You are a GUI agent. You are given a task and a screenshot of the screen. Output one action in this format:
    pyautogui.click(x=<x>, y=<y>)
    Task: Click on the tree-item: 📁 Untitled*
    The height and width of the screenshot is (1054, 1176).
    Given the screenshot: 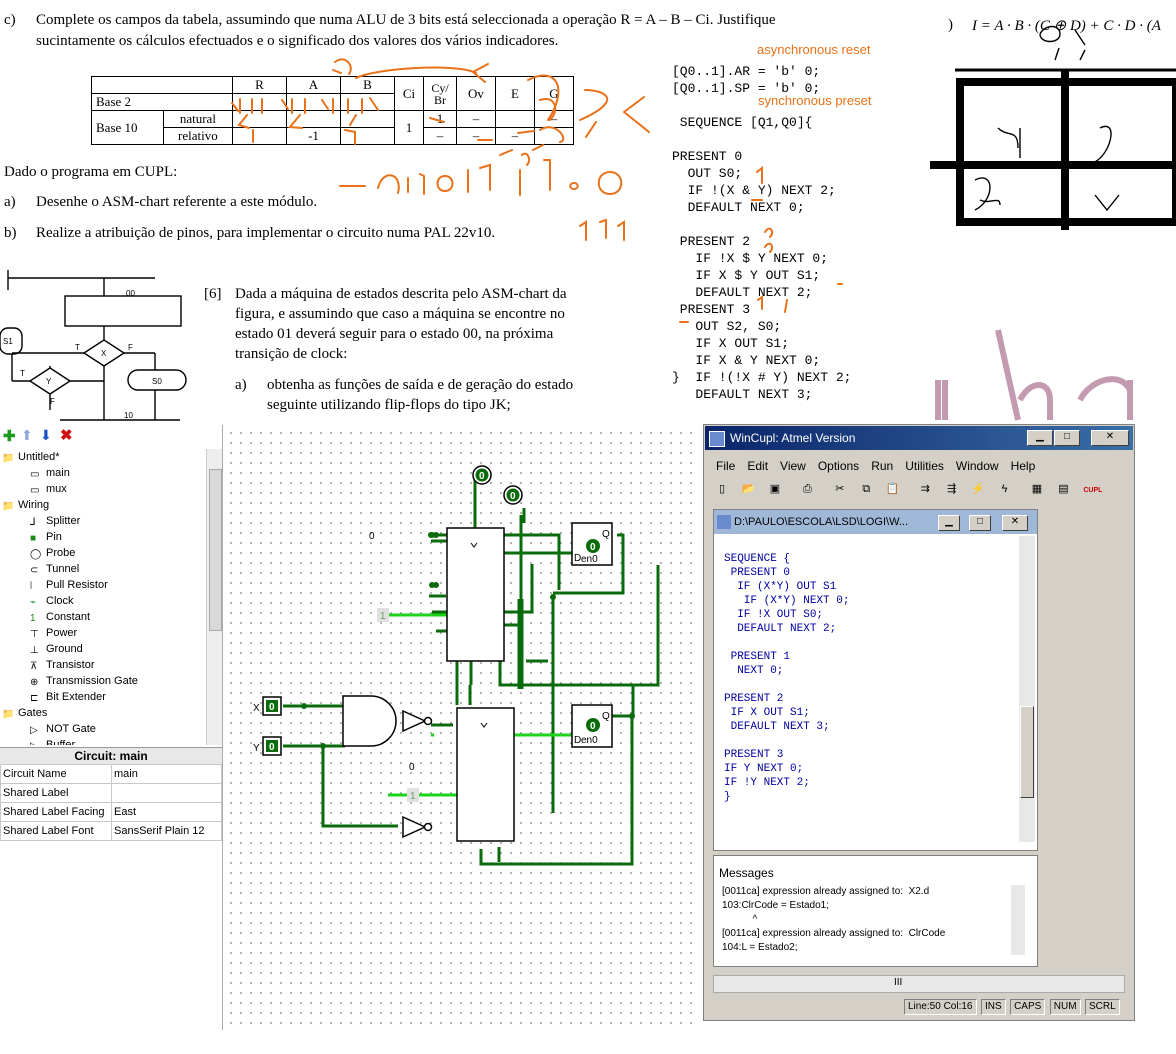 What is the action you would take?
    pyautogui.click(x=31, y=457)
    